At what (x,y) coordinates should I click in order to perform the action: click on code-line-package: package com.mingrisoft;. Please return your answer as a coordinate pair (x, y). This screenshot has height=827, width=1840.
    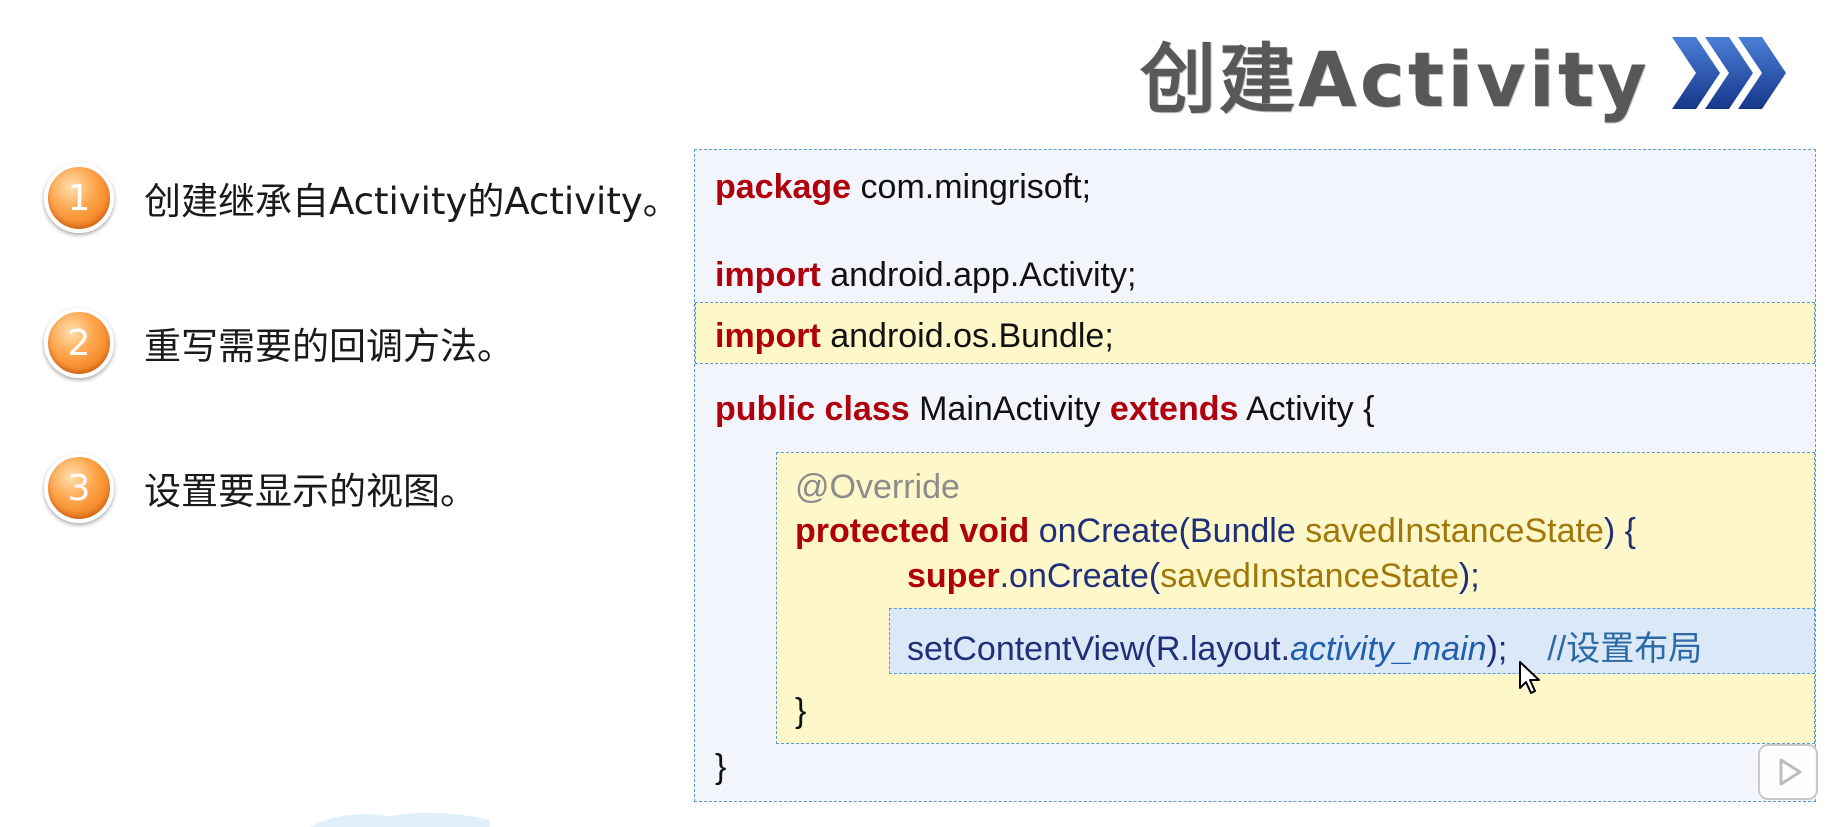
    Looking at the image, I should click on (903, 187).